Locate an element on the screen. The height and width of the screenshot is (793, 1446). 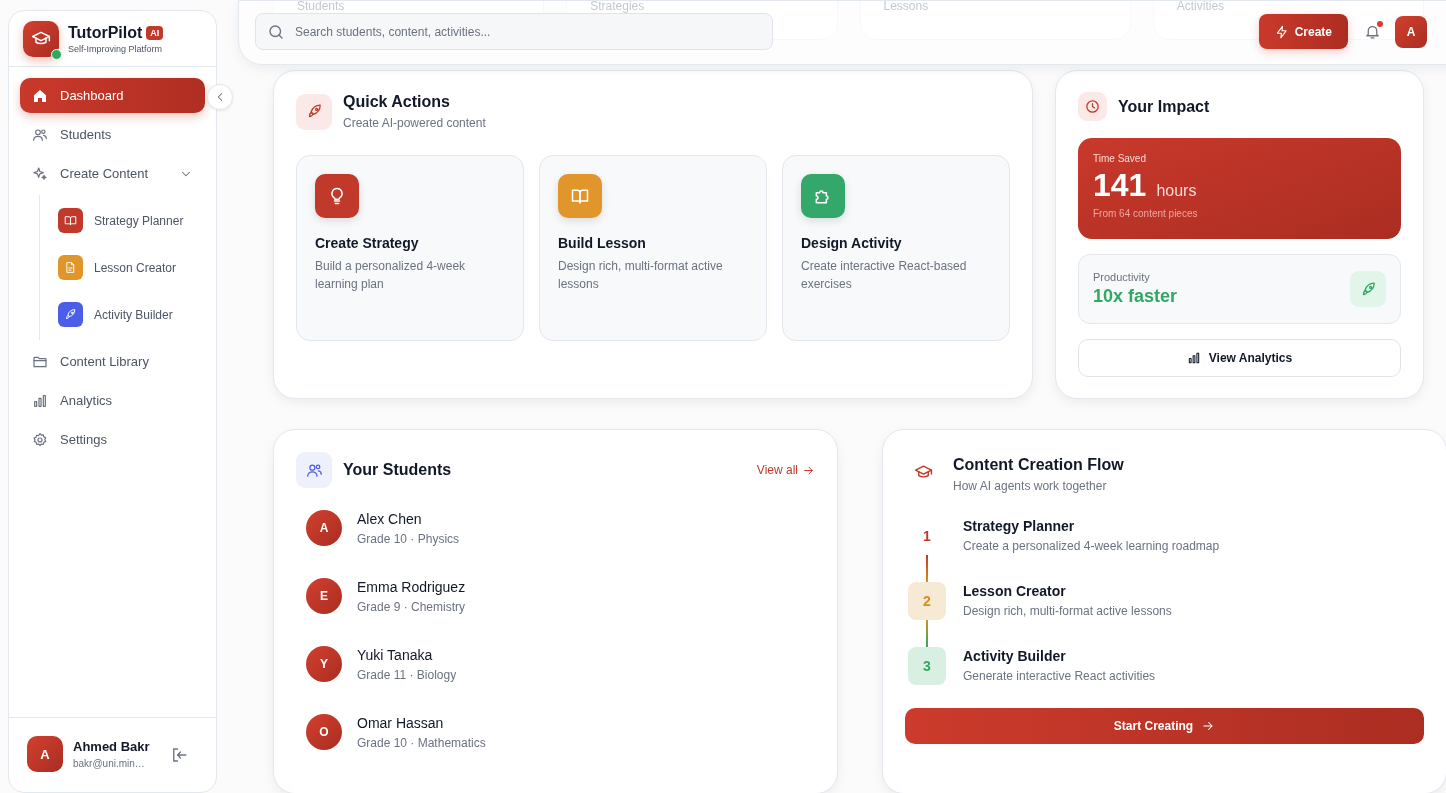
stat-label: Activities is located at coordinates (1201, 6).